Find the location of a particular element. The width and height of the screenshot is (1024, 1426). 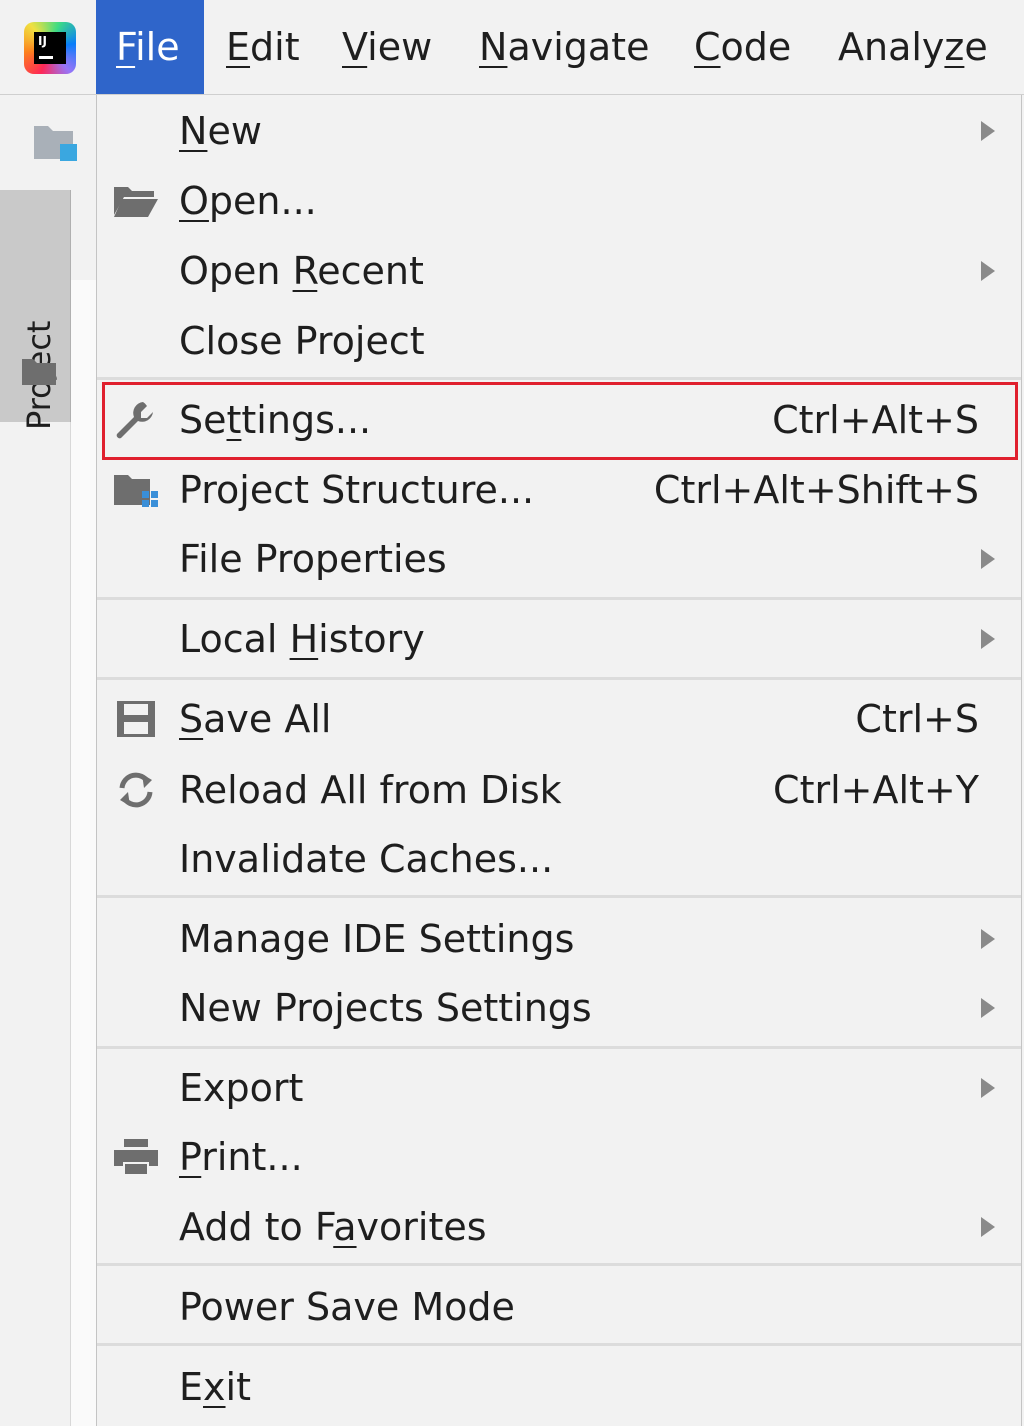

menu-item-power-save-mode: Power Save Mode is located at coordinates (559, 1307).